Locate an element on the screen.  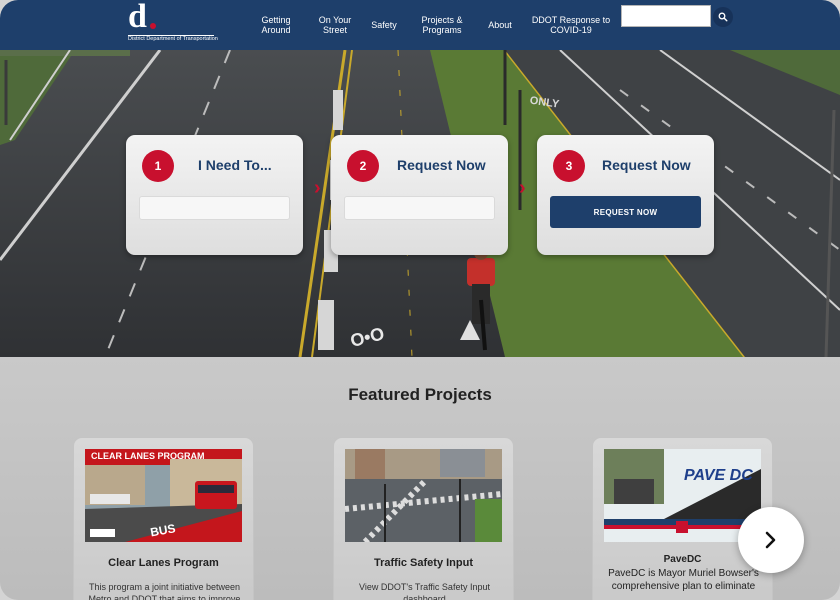
chevron-right-icon is located at coordinates (770, 540).